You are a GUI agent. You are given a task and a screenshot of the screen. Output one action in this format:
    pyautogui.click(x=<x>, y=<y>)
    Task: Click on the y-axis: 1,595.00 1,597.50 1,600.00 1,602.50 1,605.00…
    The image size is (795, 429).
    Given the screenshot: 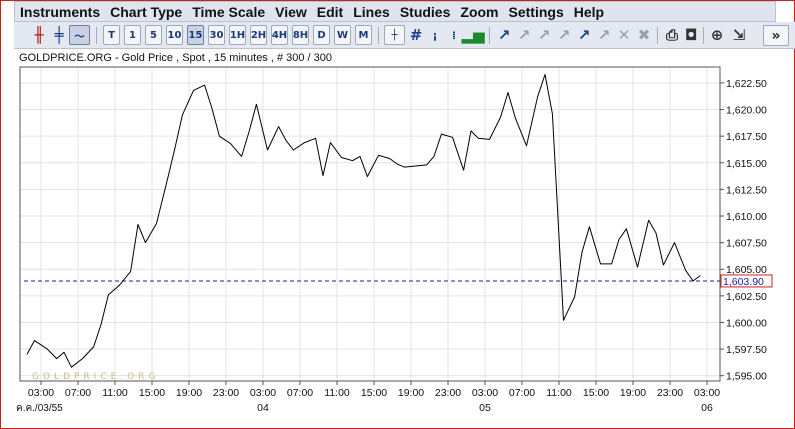 What is the action you would take?
    pyautogui.click(x=743, y=230)
    